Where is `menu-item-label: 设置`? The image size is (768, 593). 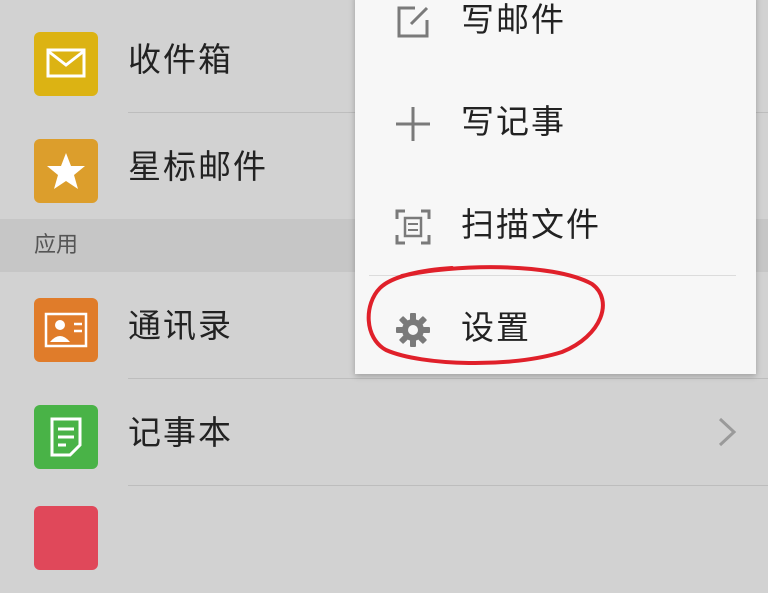
menu-item-label: 设置 is located at coordinates (496, 327).